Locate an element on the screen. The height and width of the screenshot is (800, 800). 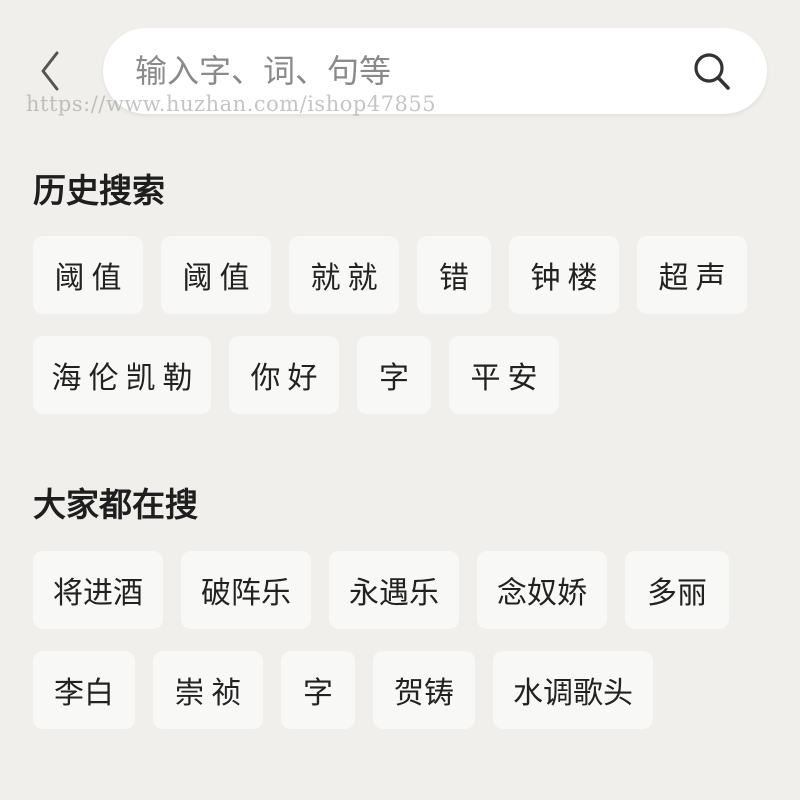
history-chip: 错 is located at coordinates (454, 275).